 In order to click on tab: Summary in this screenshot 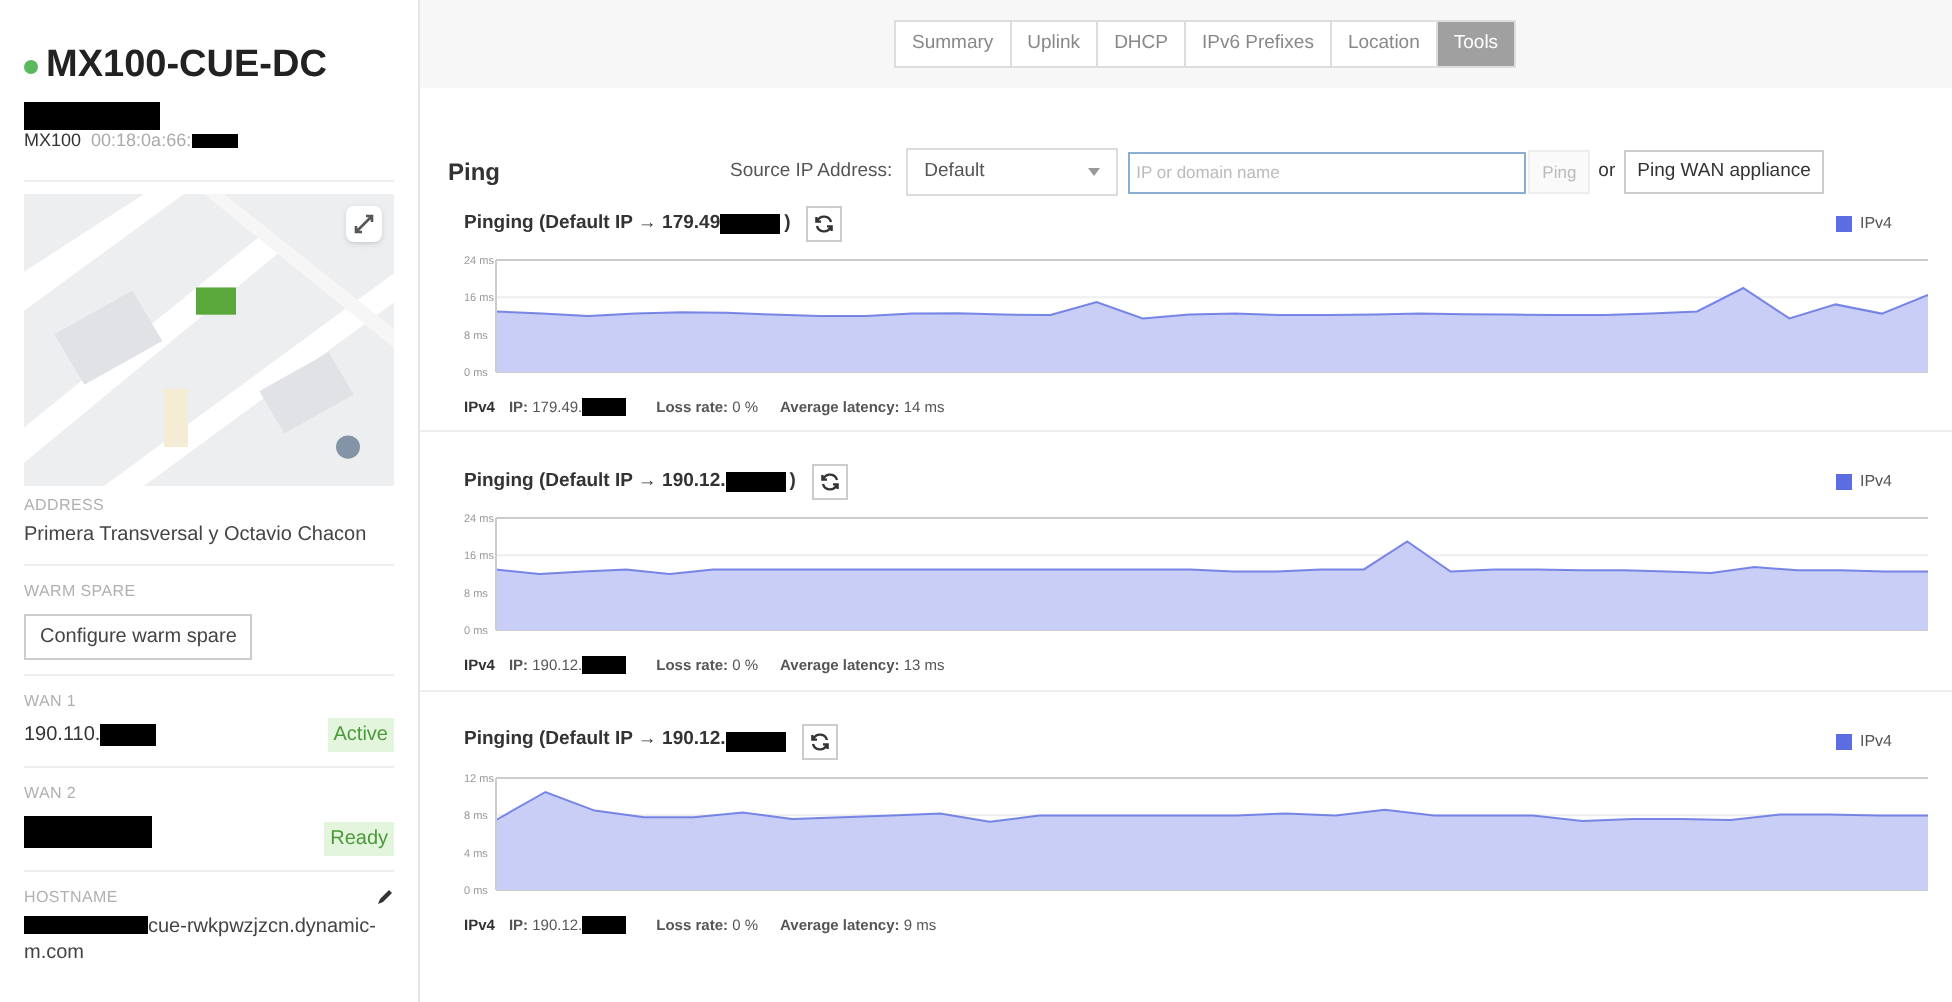, I will do `click(953, 44)`.